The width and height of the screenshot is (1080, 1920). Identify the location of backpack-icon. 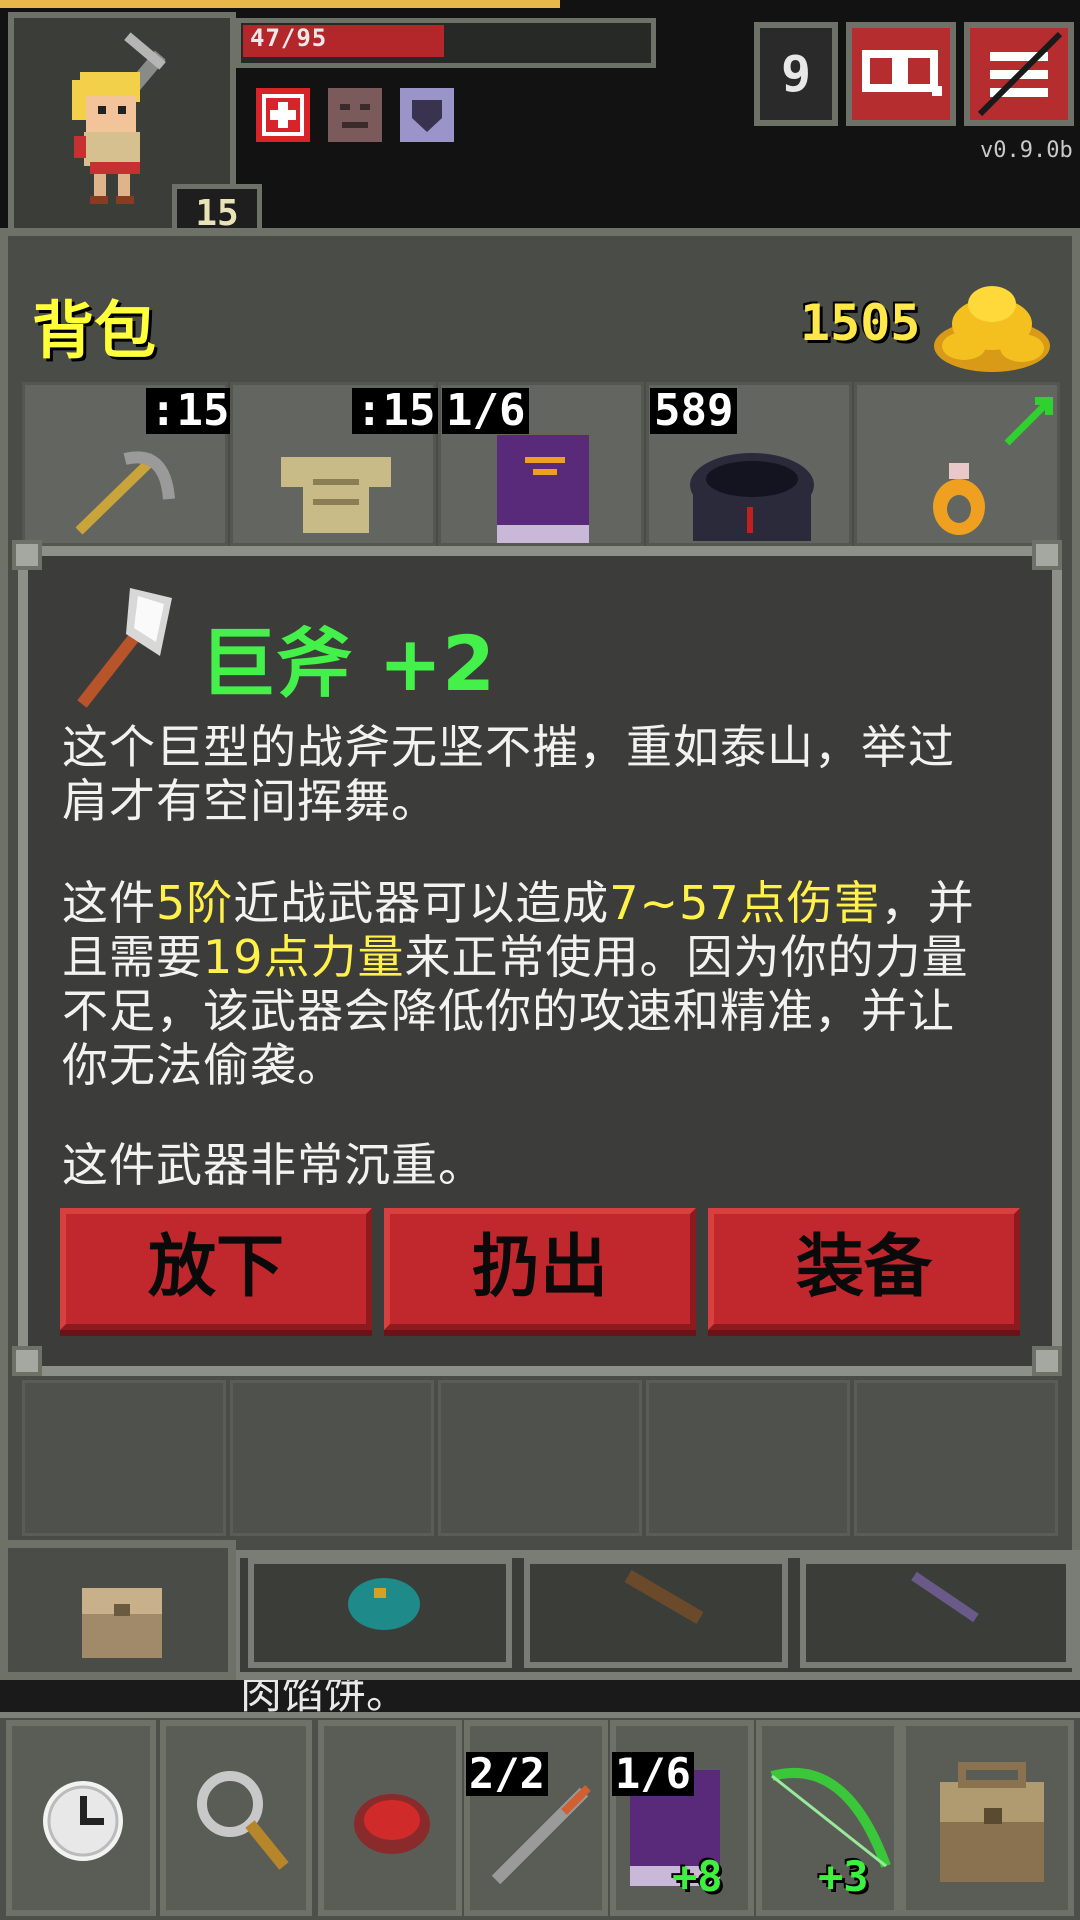
(122, 1623).